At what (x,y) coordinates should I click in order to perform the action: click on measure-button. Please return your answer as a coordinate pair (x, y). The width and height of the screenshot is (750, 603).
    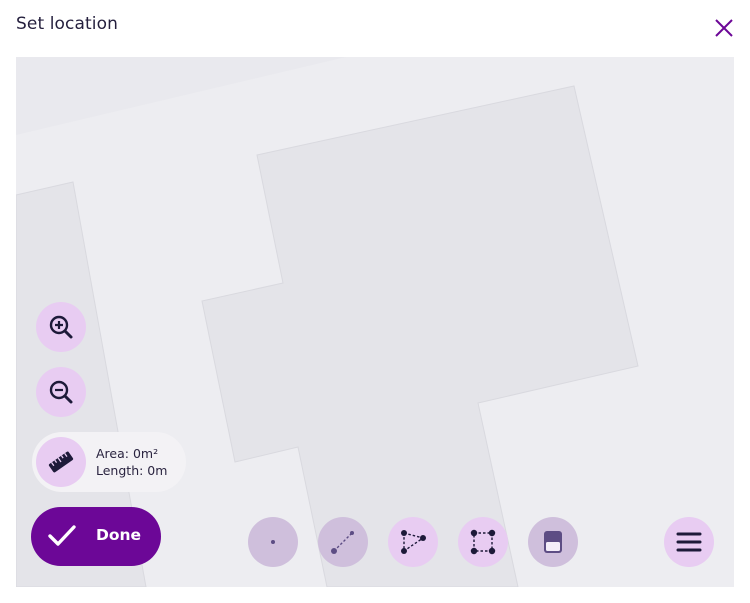
    Looking at the image, I should click on (61, 462).